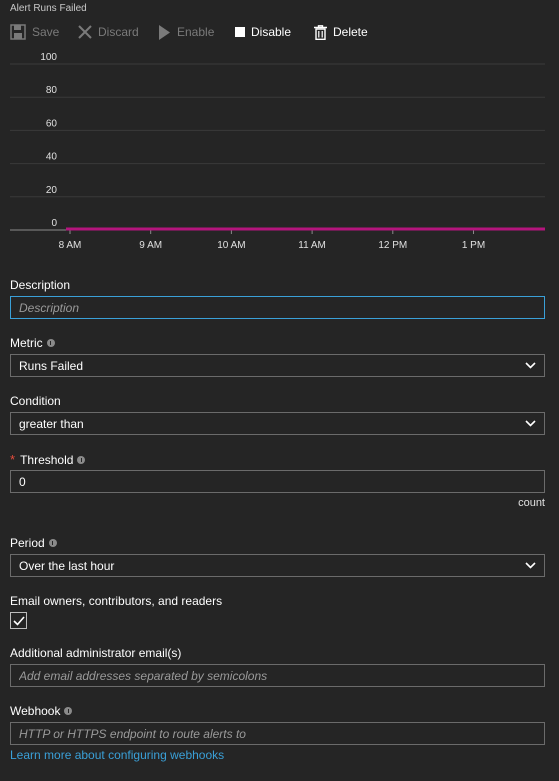 Image resolution: width=559 pixels, height=781 pixels. I want to click on blade-title: Alert Runs Failed, so click(48, 8).